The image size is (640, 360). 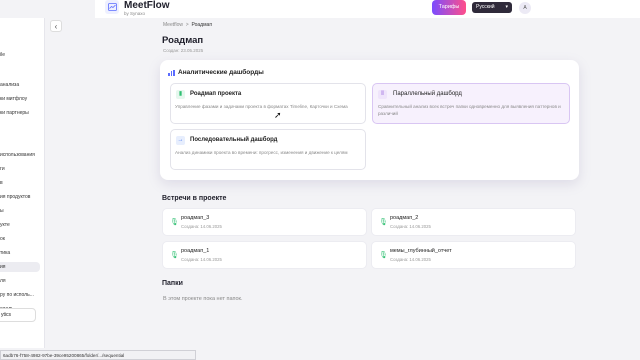 I want to click on breadcrumb: Meetflow > Роадмап, so click(x=187, y=25).